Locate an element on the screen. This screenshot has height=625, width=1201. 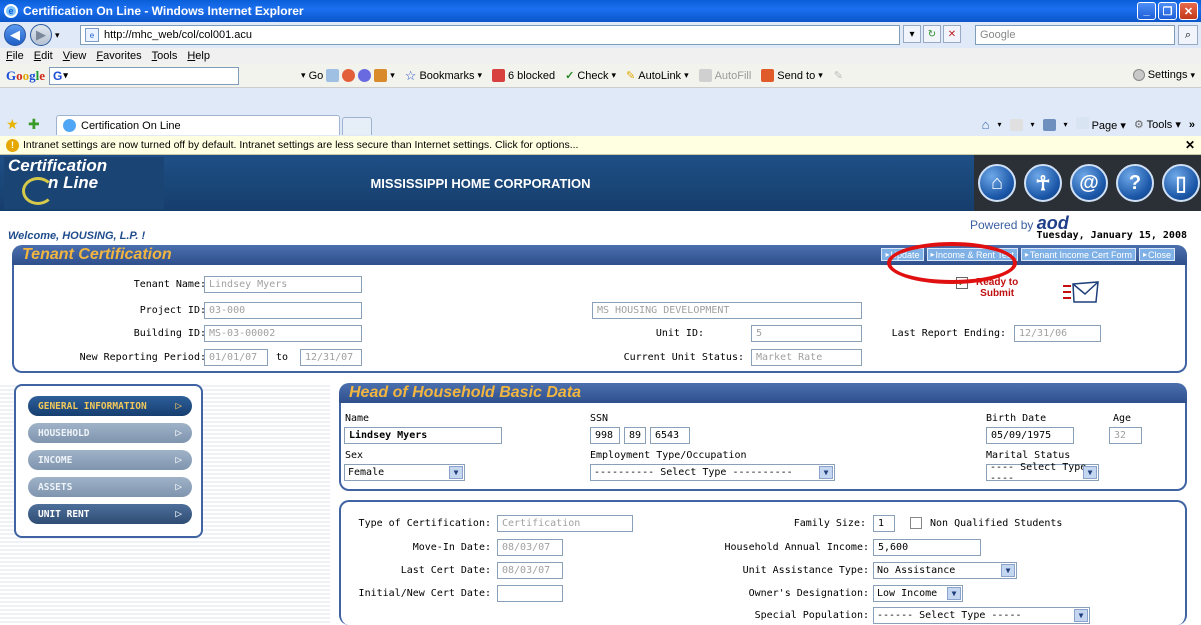
ssn-part1-field: 998 is located at coordinates (605, 435).